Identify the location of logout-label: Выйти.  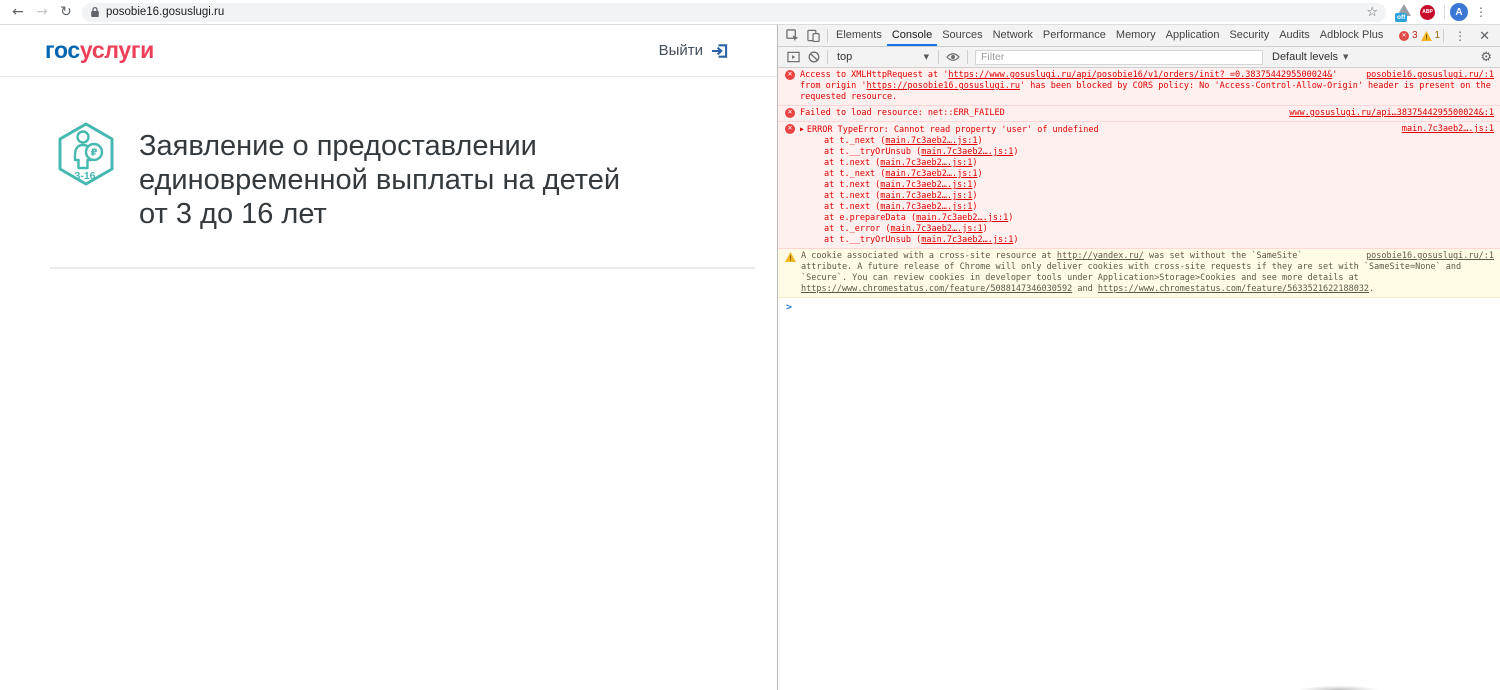
(680, 50).